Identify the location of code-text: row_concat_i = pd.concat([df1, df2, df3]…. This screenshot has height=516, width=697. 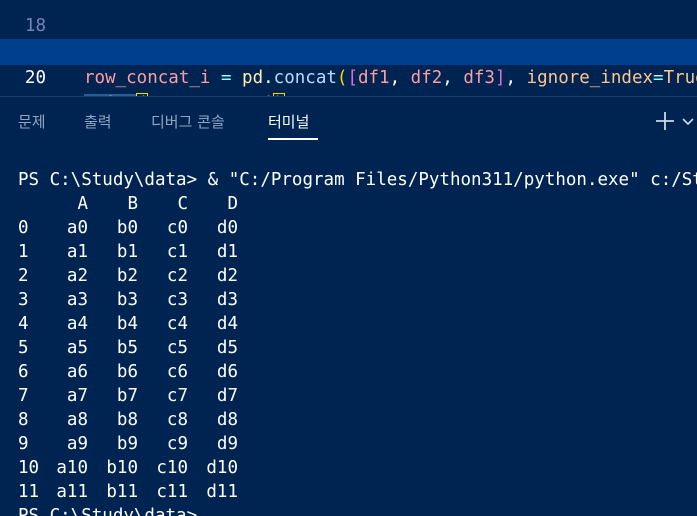
(390, 78).